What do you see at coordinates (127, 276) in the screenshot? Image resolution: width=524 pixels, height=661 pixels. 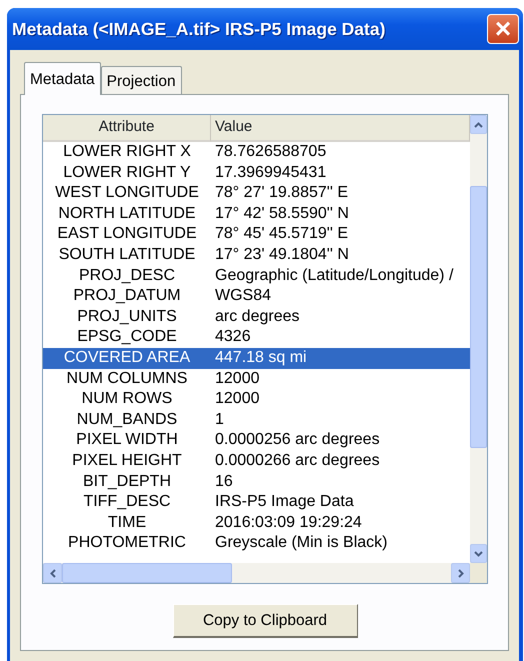 I see `attribute-cell-text: PROJ_DESC` at bounding box center [127, 276].